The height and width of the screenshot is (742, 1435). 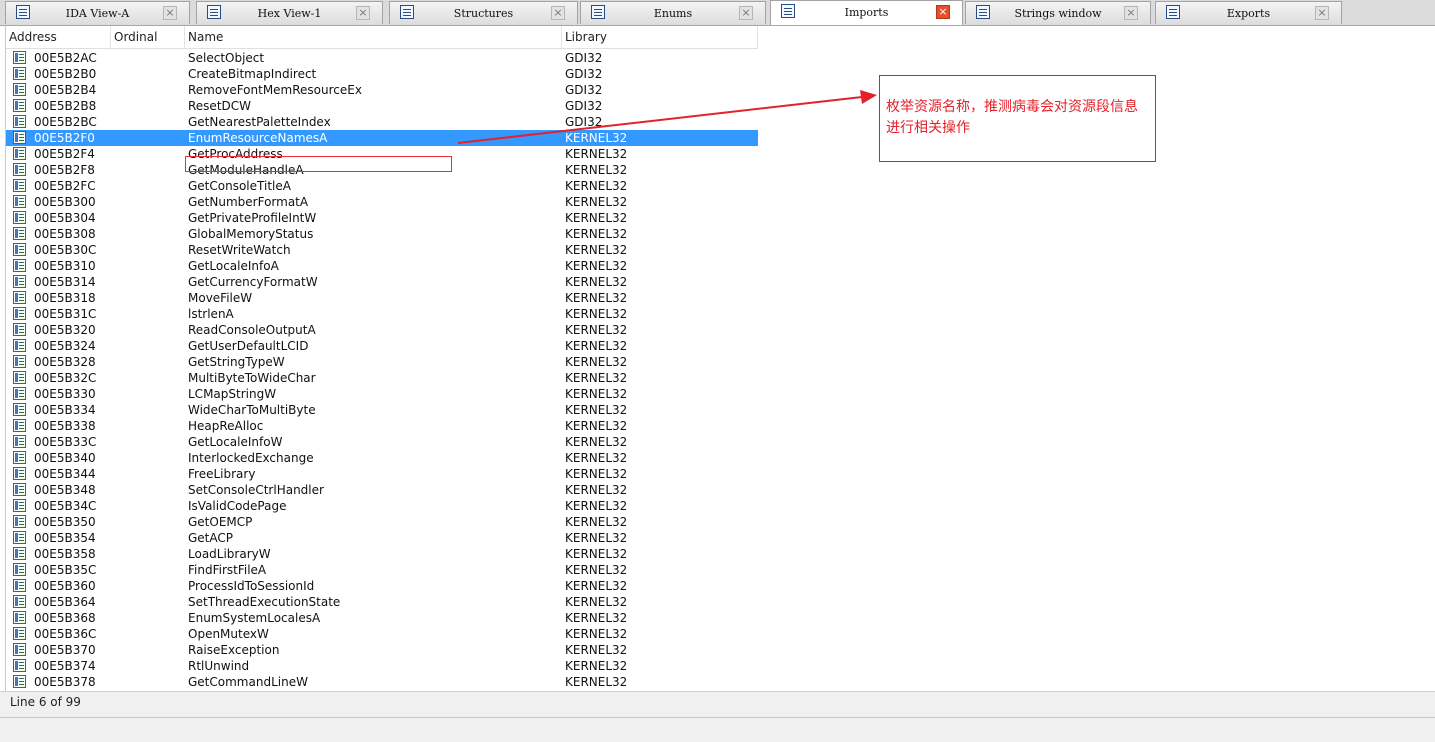 I want to click on tab-imports: Imports ×, so click(x=866, y=12).